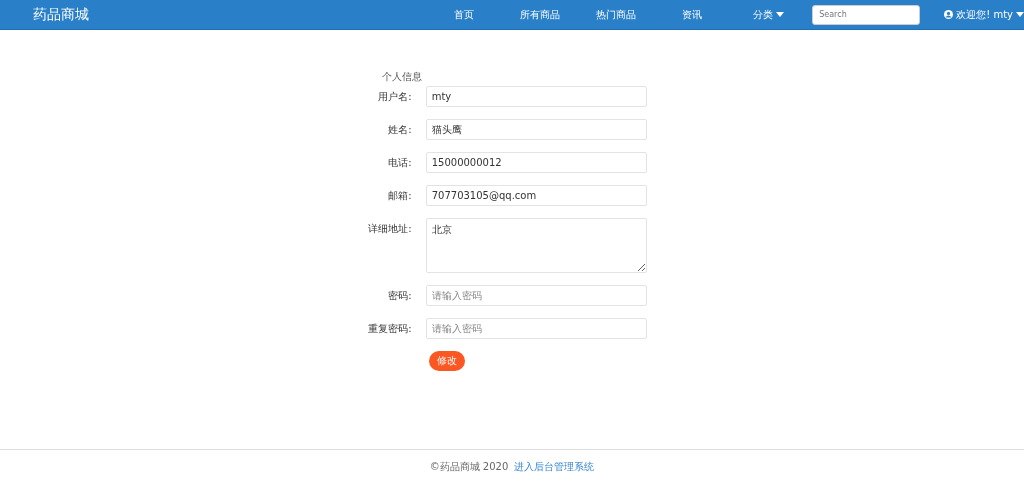  What do you see at coordinates (554, 475) in the screenshot?
I see `admin-link: 进入后台管理系统` at bounding box center [554, 475].